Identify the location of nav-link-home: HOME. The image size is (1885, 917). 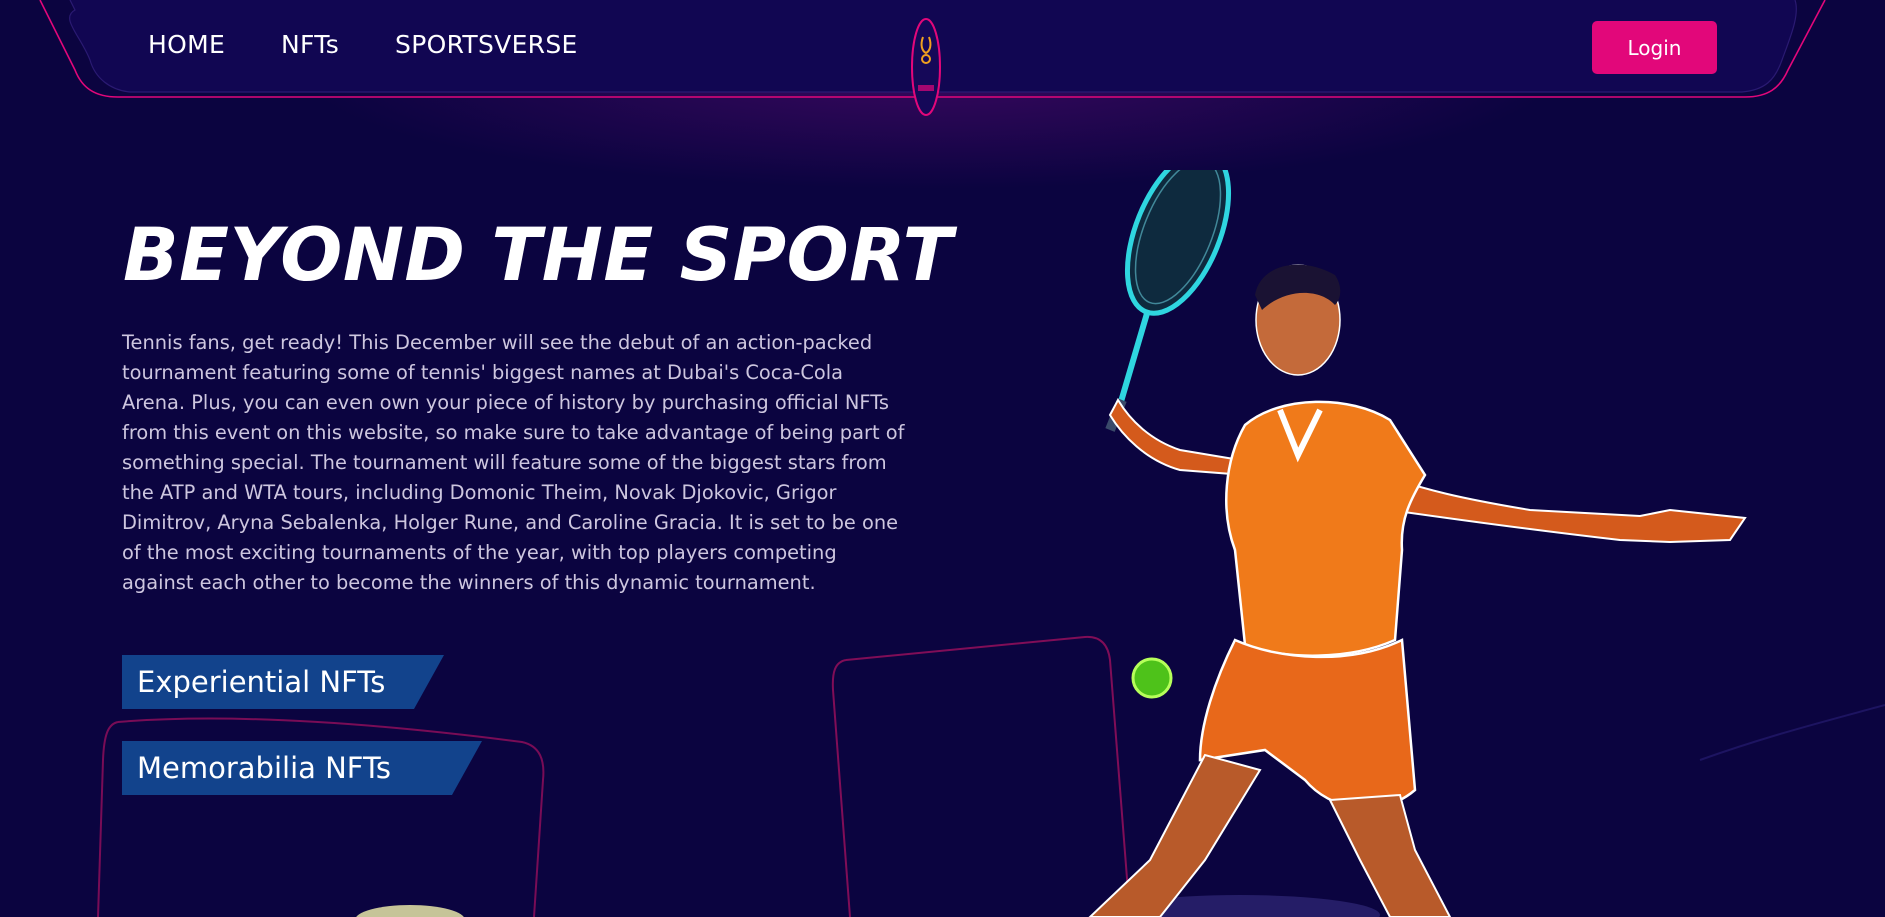
(186, 44).